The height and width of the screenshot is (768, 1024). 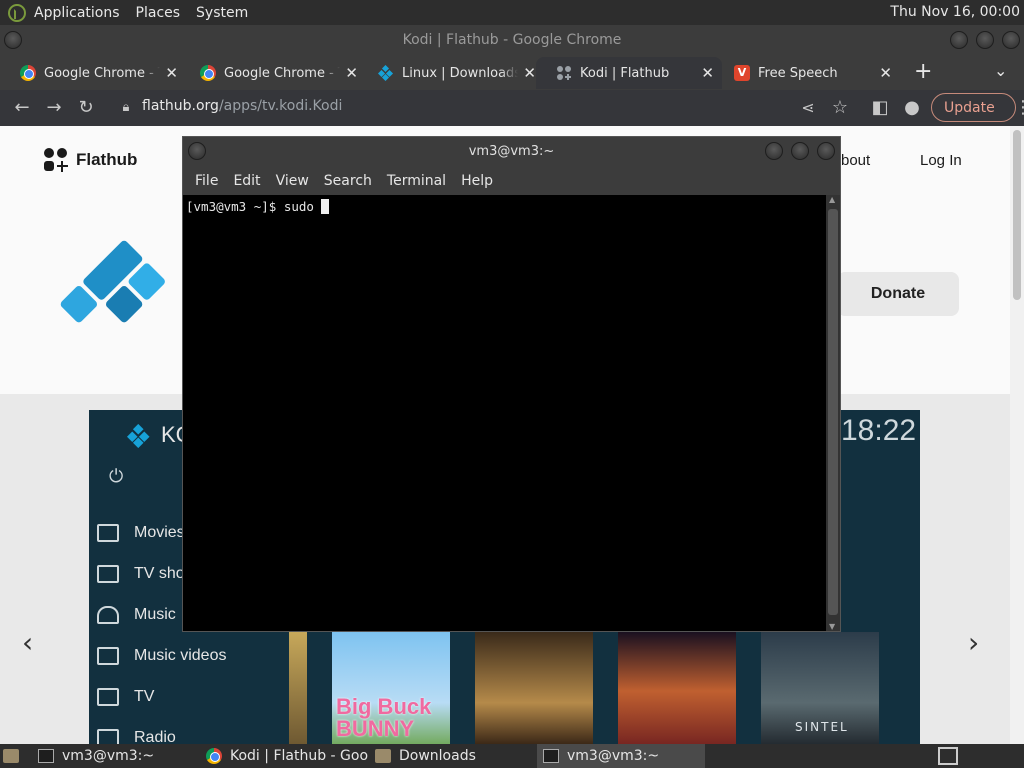 I want to click on donate-button: Donate, so click(x=898, y=294).